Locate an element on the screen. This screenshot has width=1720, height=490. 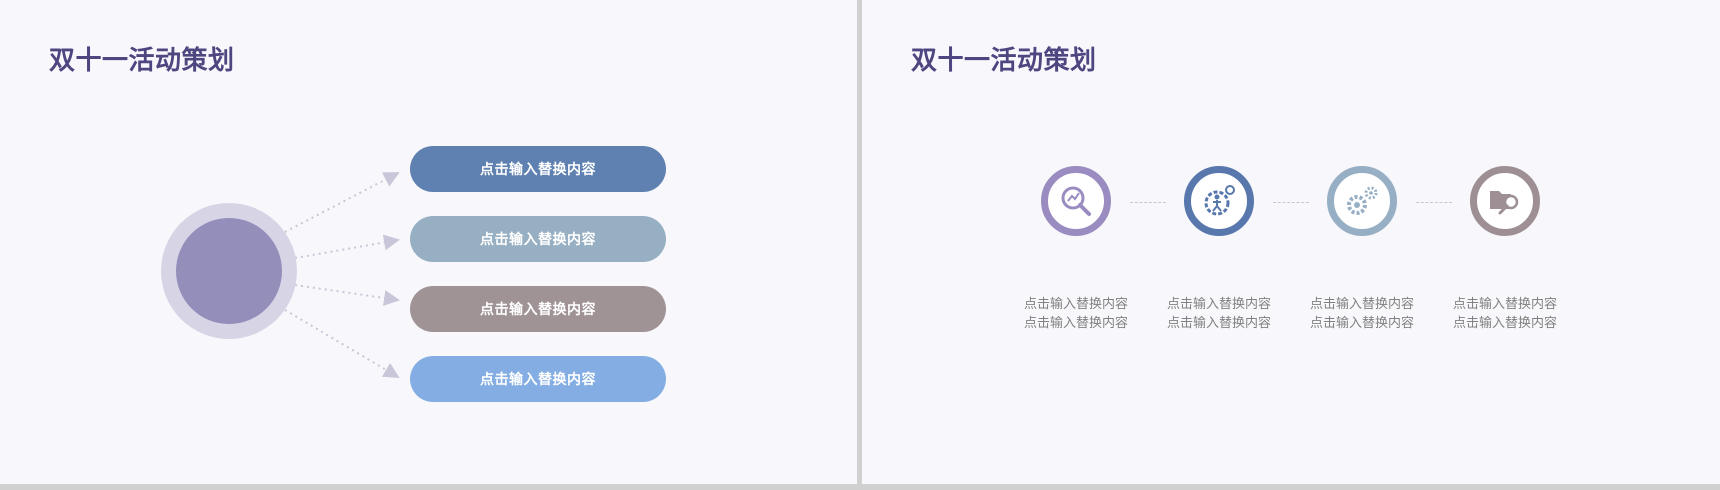
step-4-icon-ring is located at coordinates (1505, 201).